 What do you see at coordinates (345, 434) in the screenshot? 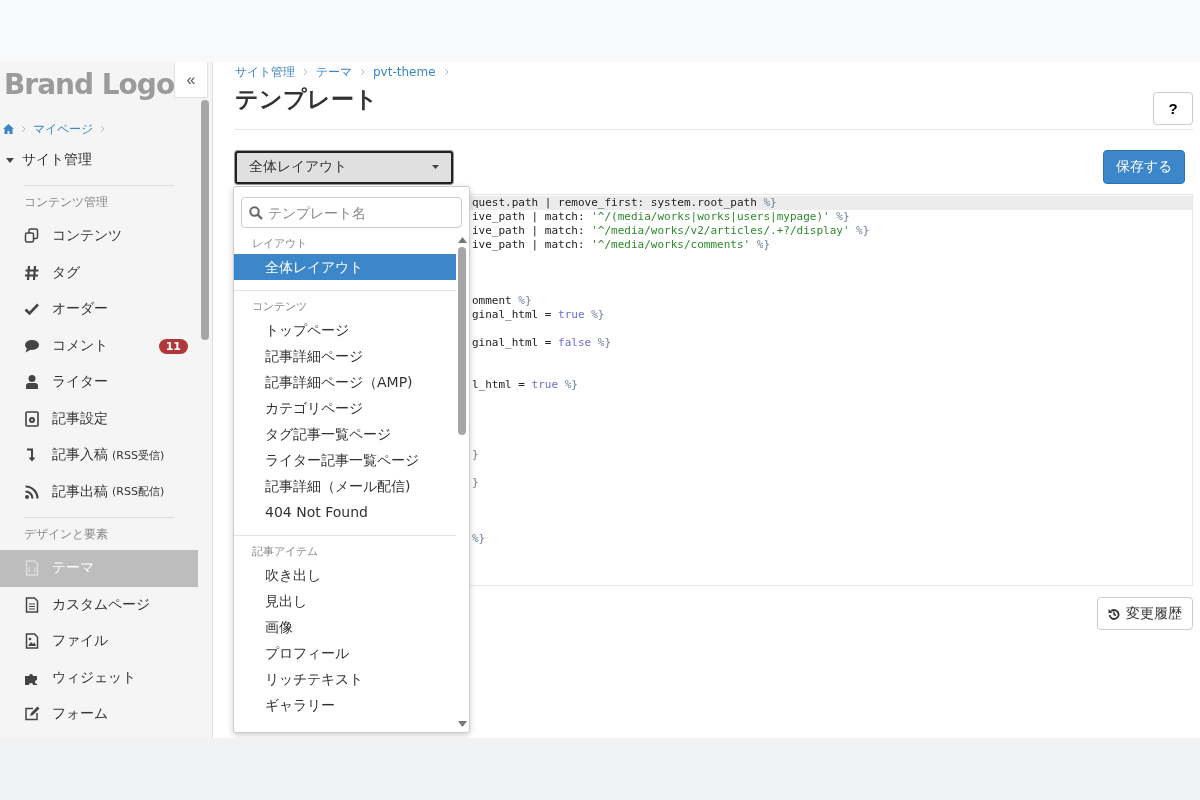
I see `dropdown-option: タグ記事一覧ページ` at bounding box center [345, 434].